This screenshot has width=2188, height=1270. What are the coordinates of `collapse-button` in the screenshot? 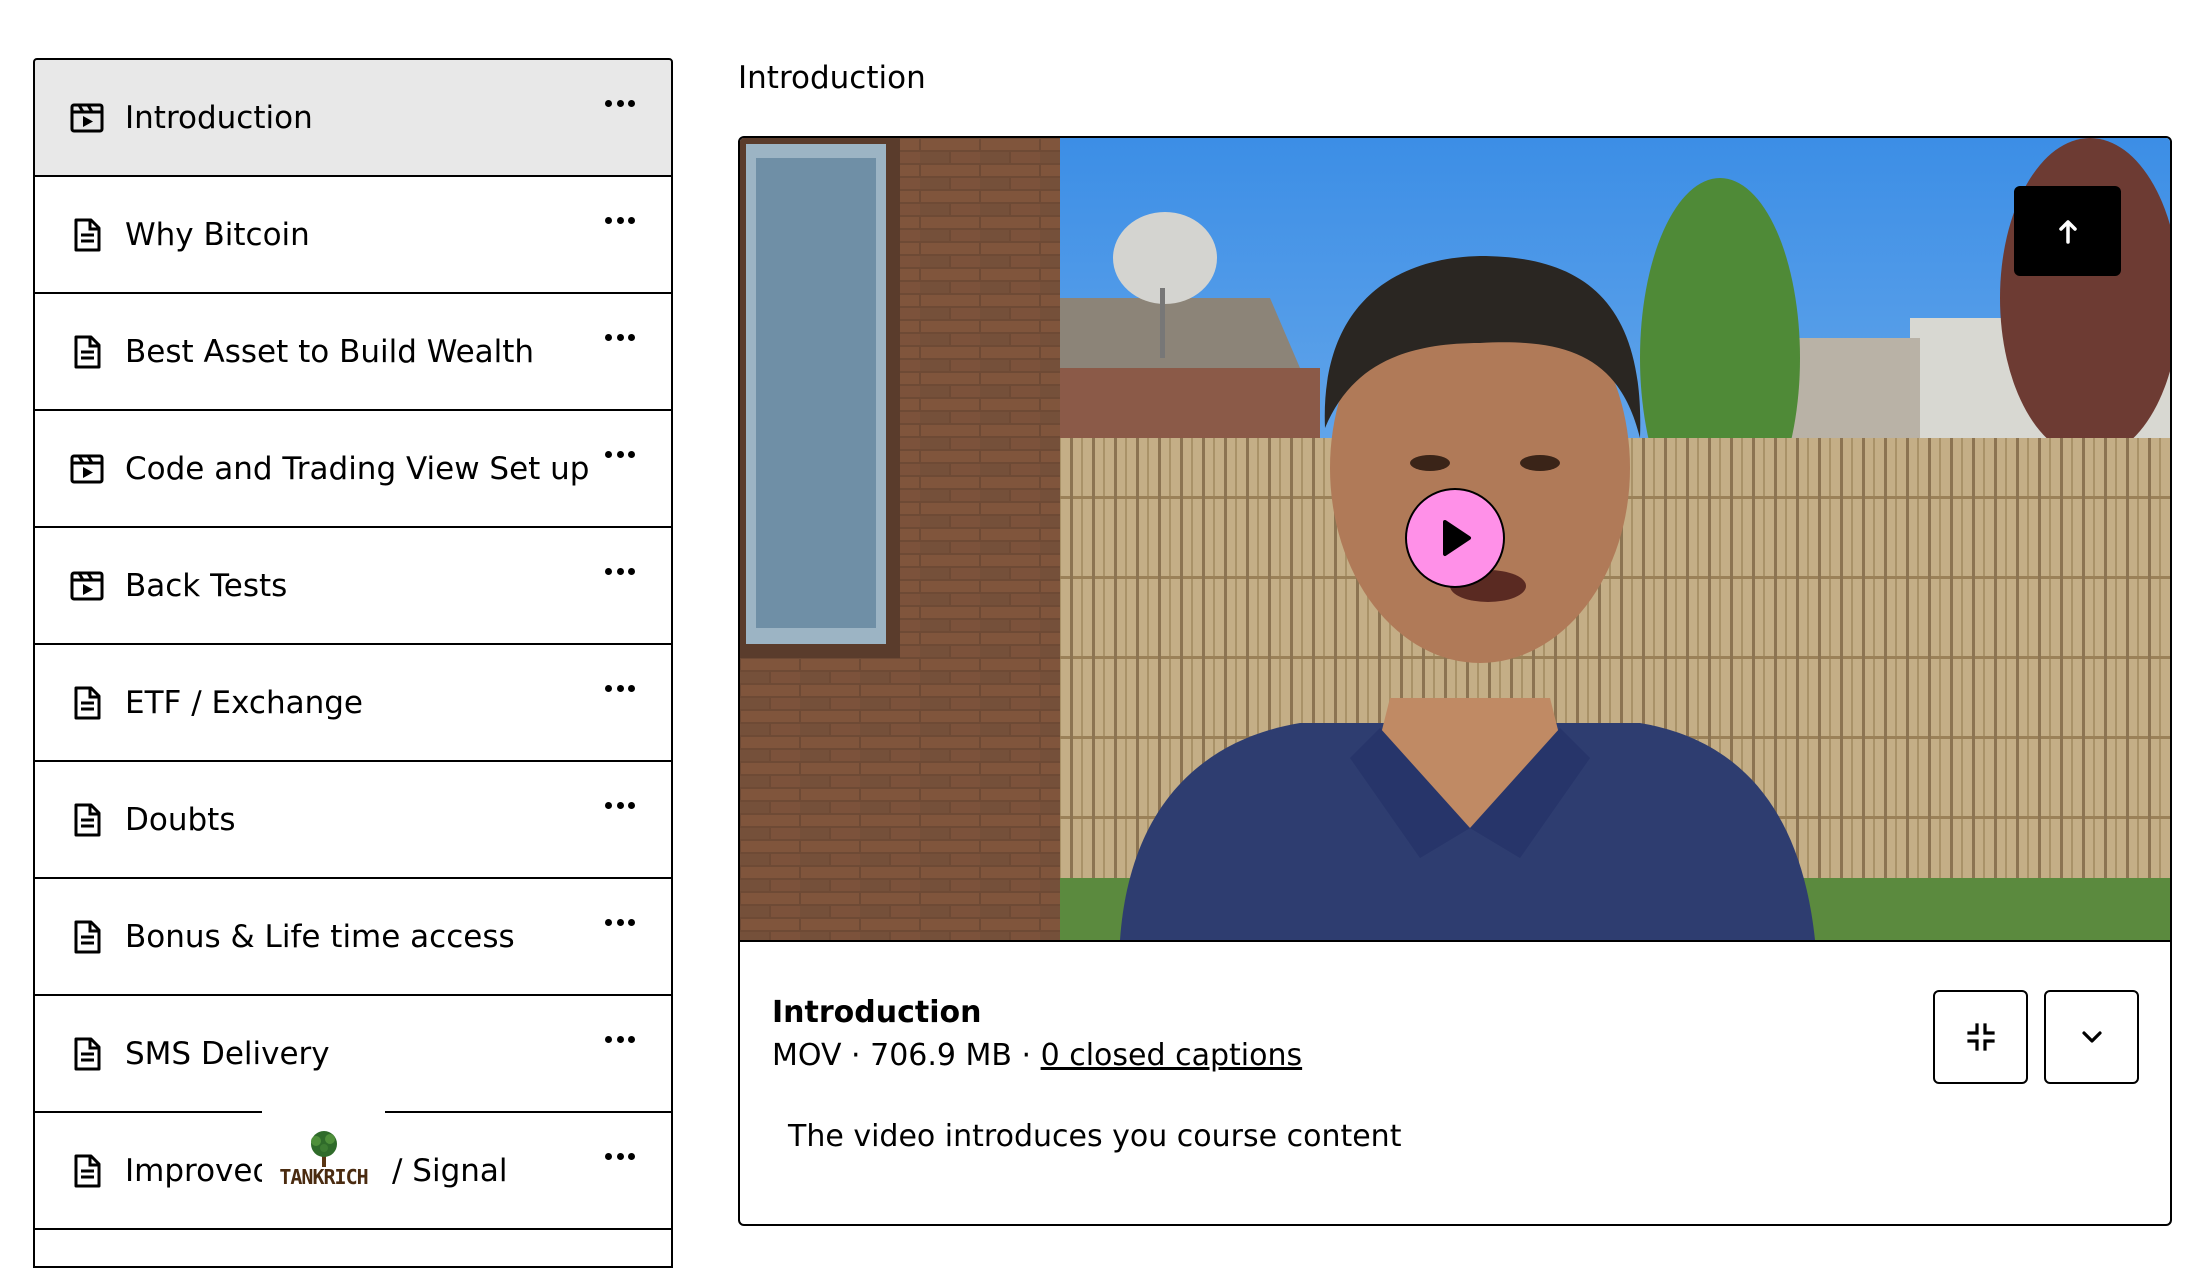 It's located at (1980, 1037).